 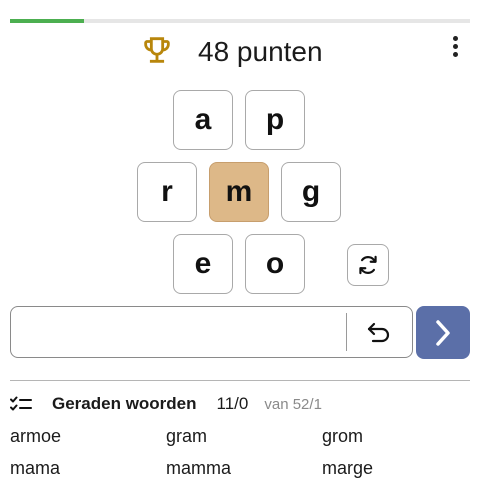 What do you see at coordinates (35, 468) in the screenshot?
I see `found-word: mama` at bounding box center [35, 468].